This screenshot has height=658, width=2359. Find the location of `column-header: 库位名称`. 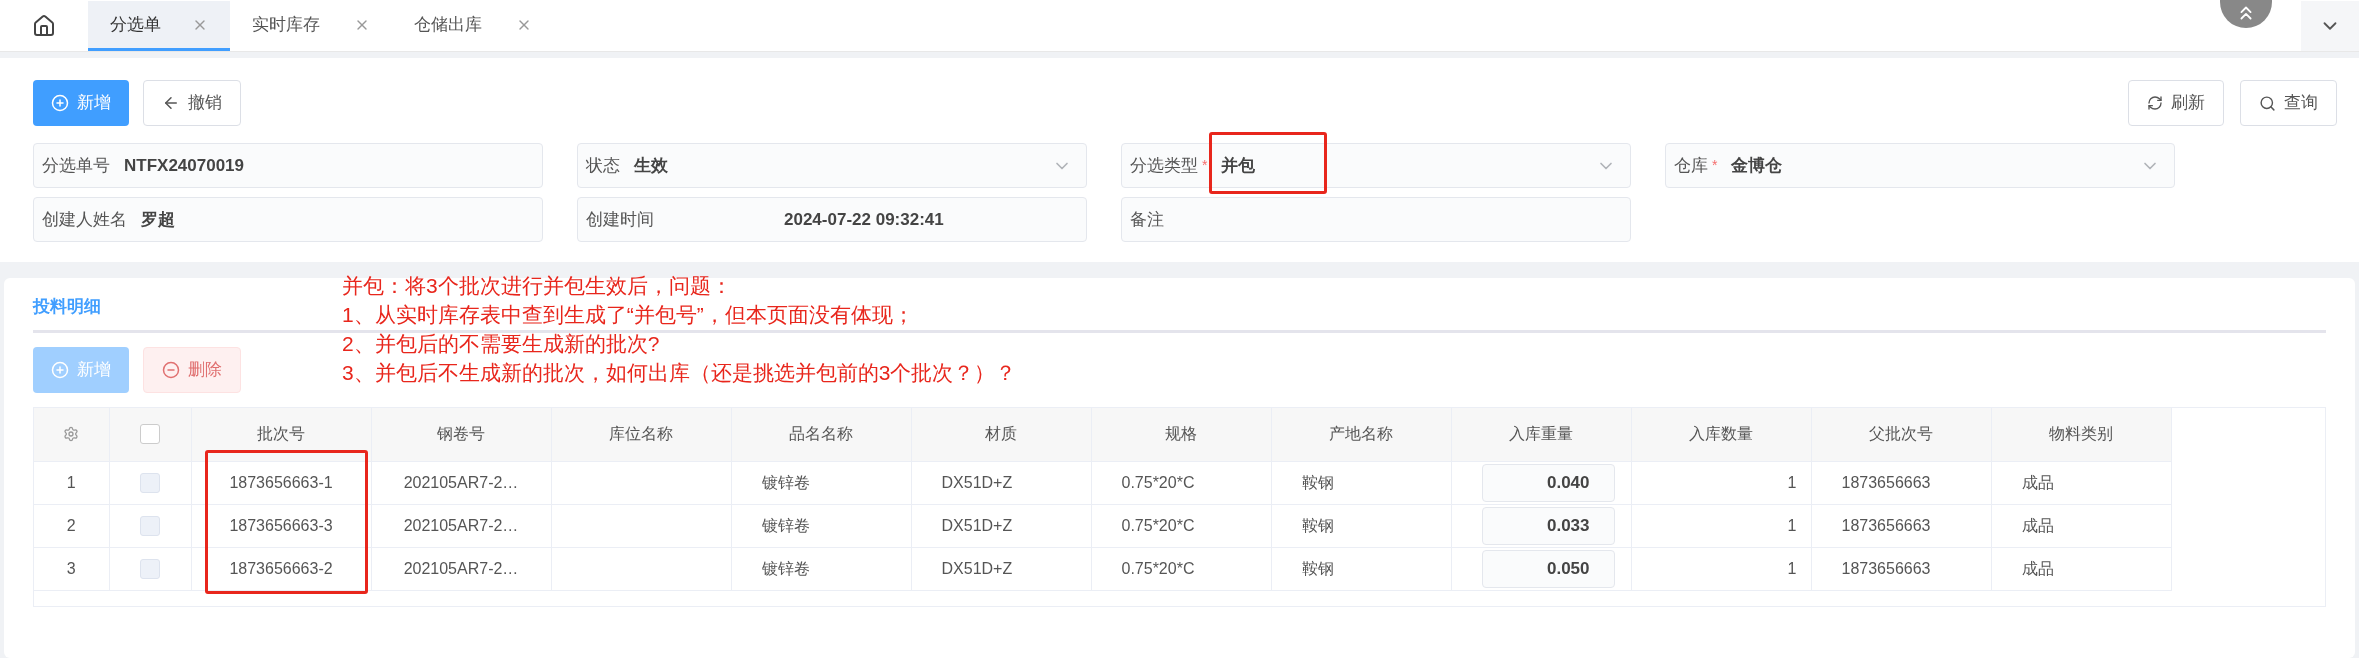

column-header: 库位名称 is located at coordinates (641, 434).